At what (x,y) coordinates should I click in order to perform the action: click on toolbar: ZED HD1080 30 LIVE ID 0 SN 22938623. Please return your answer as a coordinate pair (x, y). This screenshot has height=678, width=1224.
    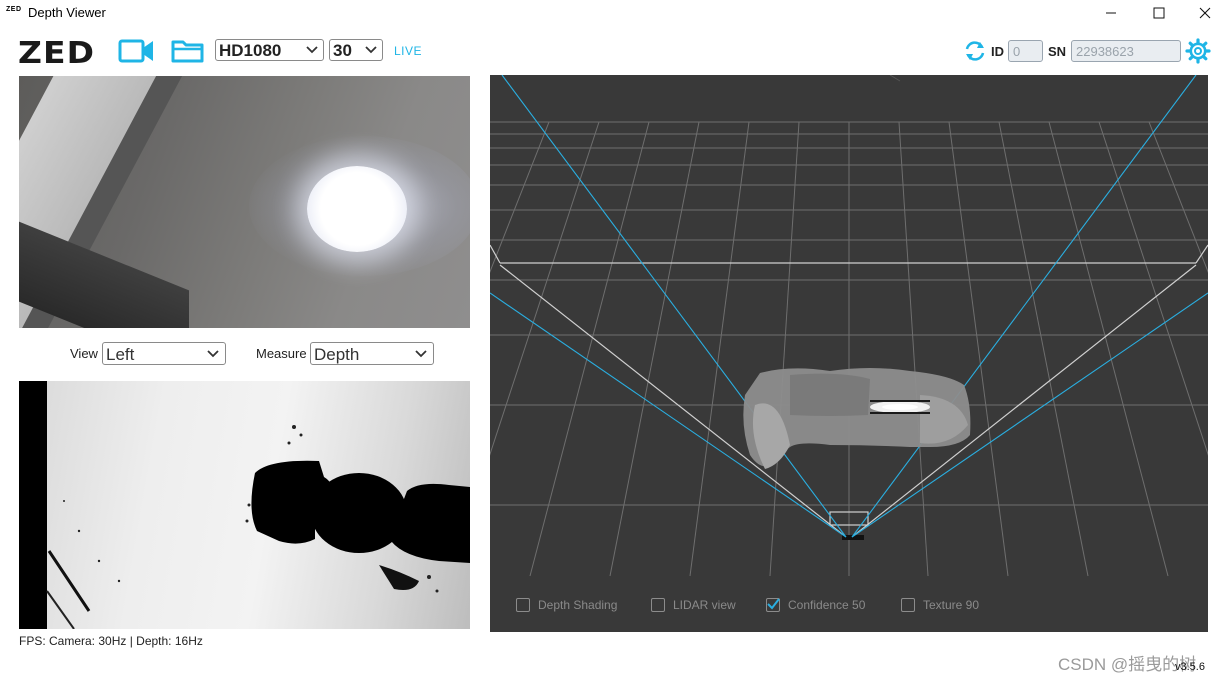
    Looking at the image, I should click on (612, 52).